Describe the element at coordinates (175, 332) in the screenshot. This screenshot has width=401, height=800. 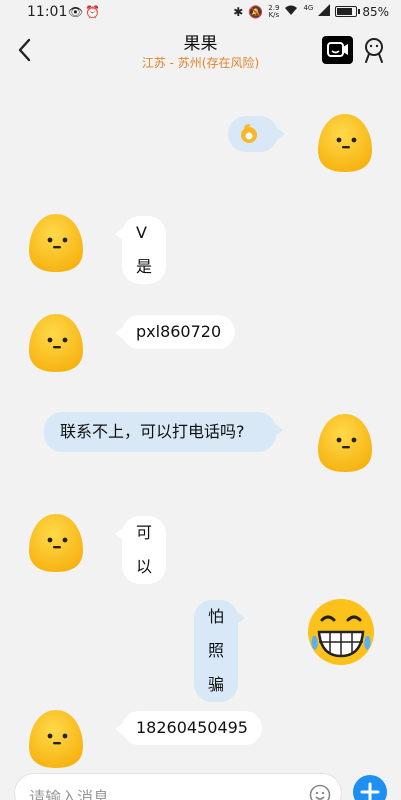
I see `message-bubble: pxl860720` at that location.